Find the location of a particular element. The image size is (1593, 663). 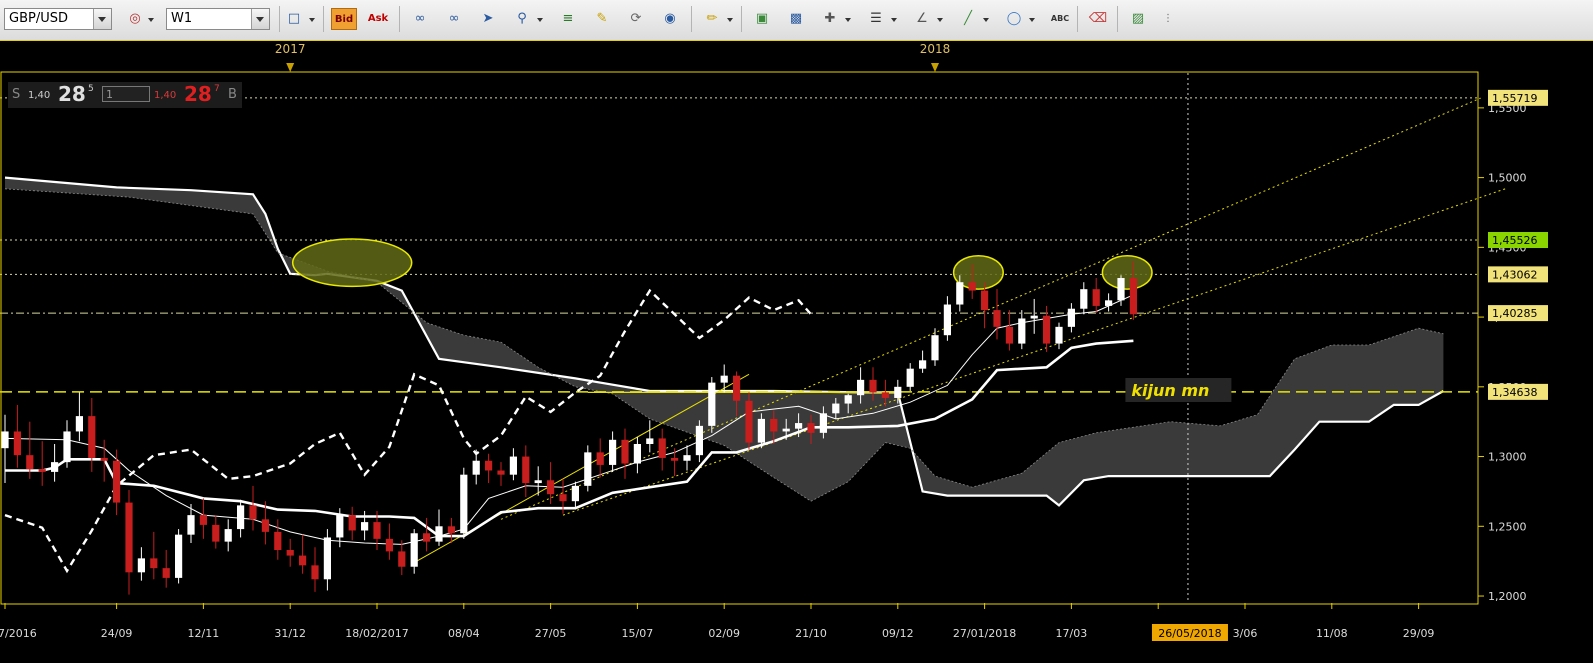

indicator-settings-icon: ∞ is located at coordinates (454, 19).